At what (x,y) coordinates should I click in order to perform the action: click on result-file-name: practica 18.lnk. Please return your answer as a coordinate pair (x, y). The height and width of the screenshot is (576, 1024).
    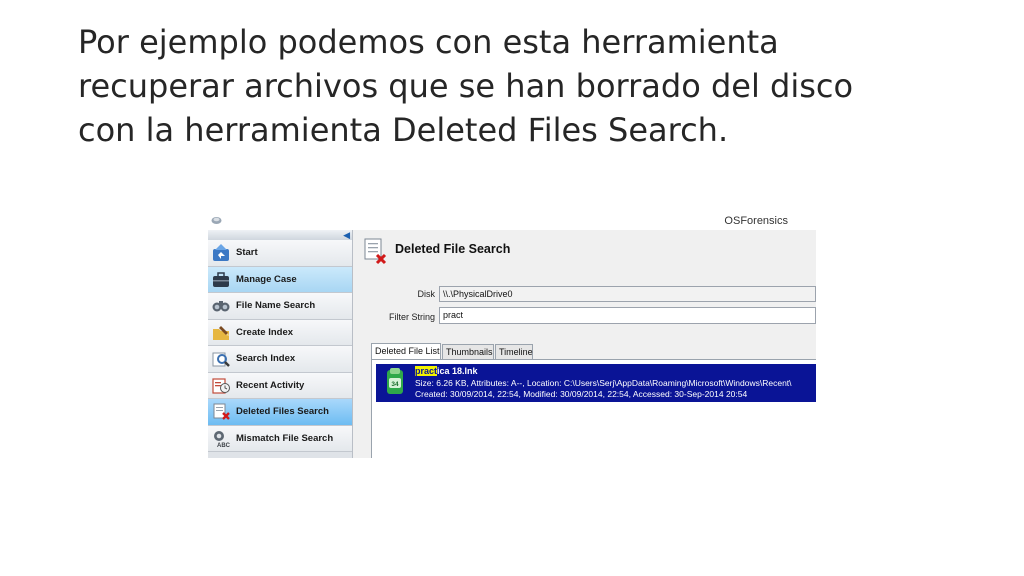
    Looking at the image, I should click on (446, 371).